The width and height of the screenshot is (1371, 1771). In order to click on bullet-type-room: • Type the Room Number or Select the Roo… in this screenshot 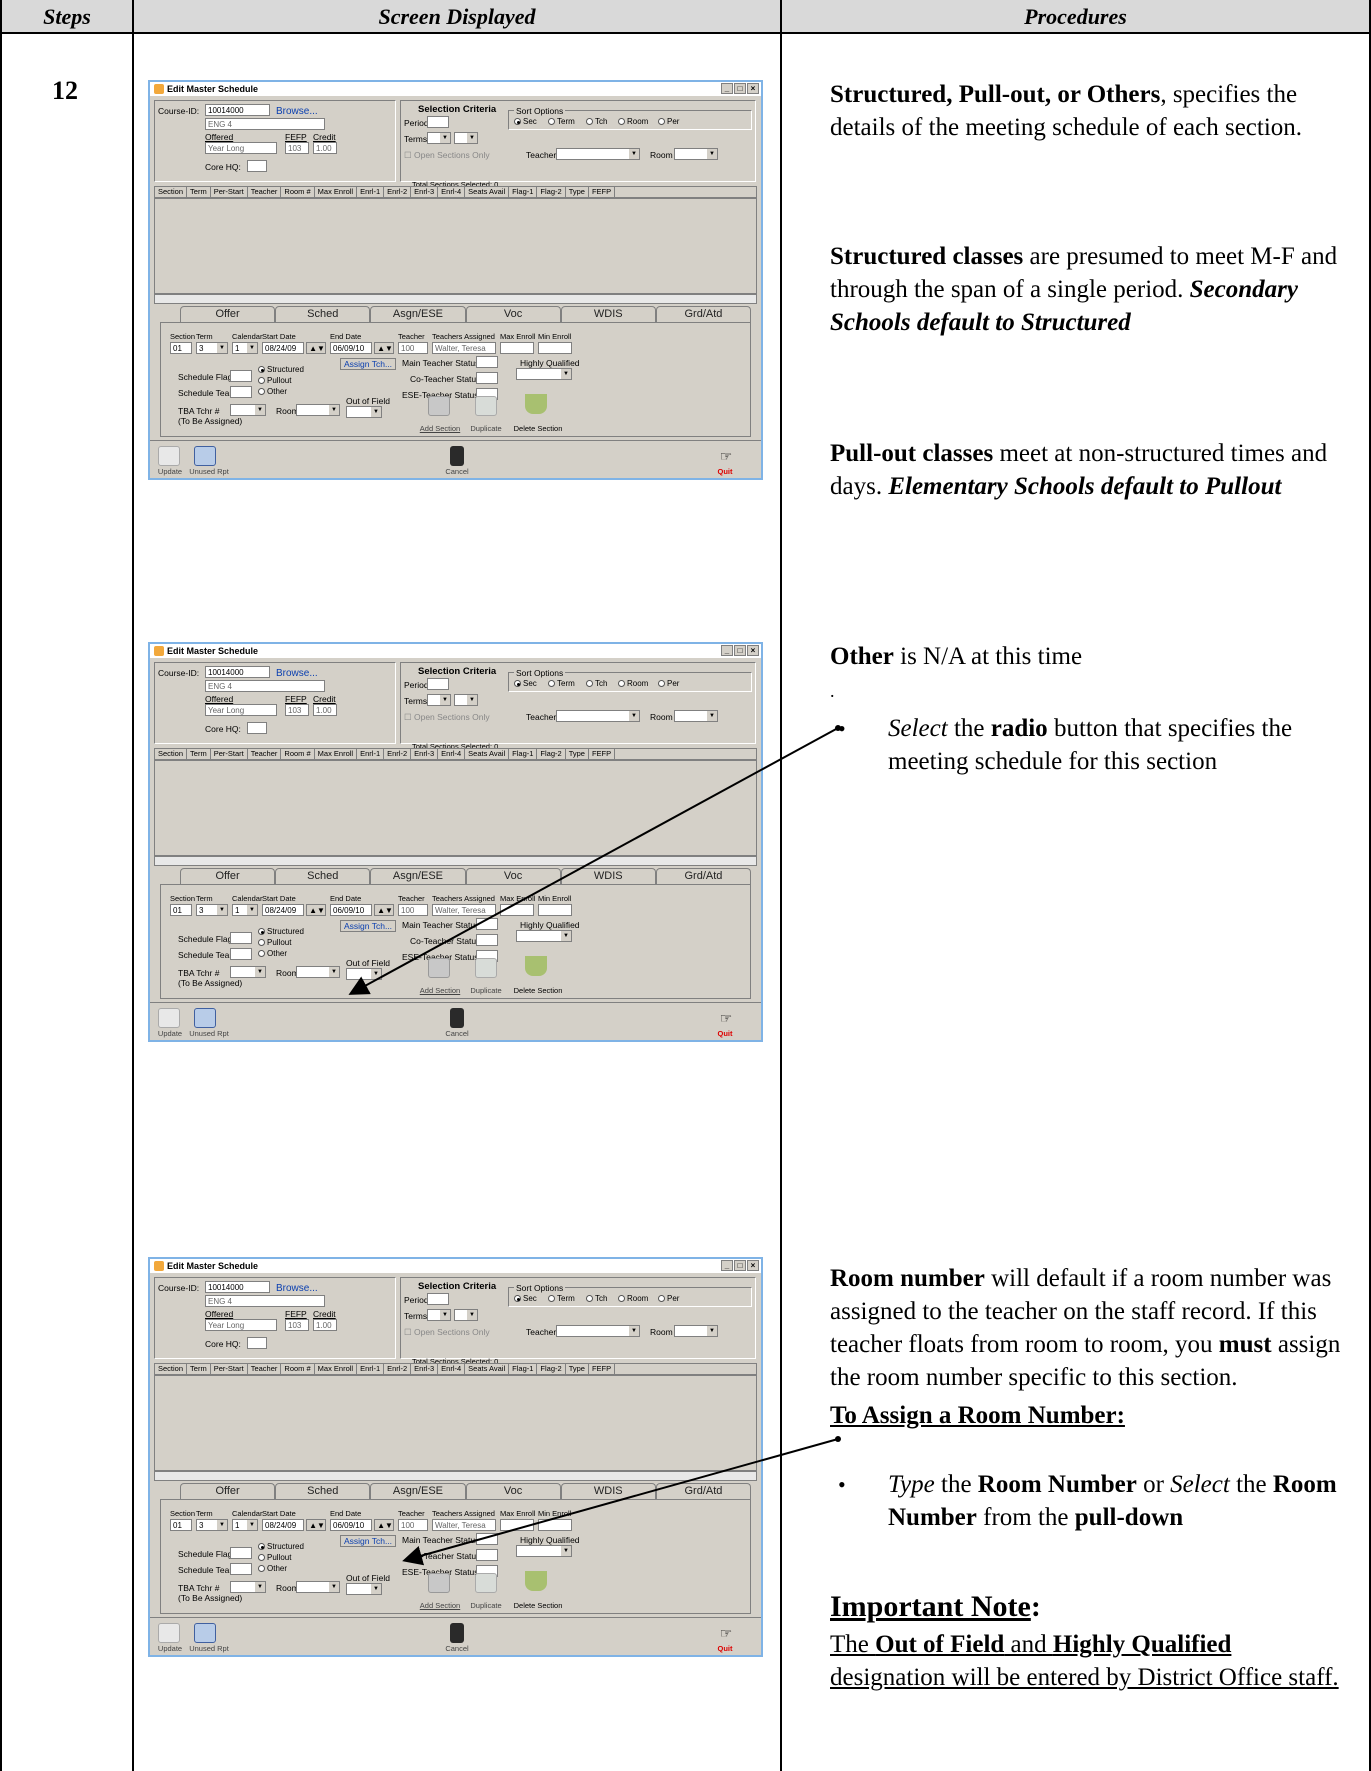, I will do `click(1087, 1501)`.